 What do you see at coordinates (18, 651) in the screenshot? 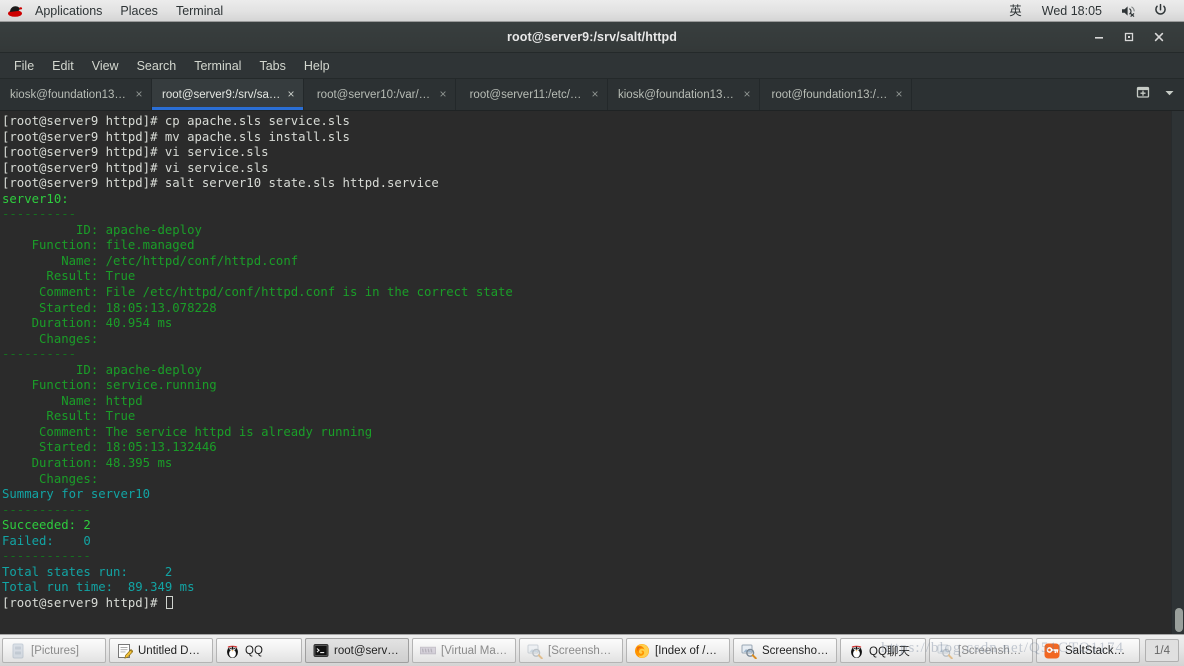
I see `file-manager-icon` at bounding box center [18, 651].